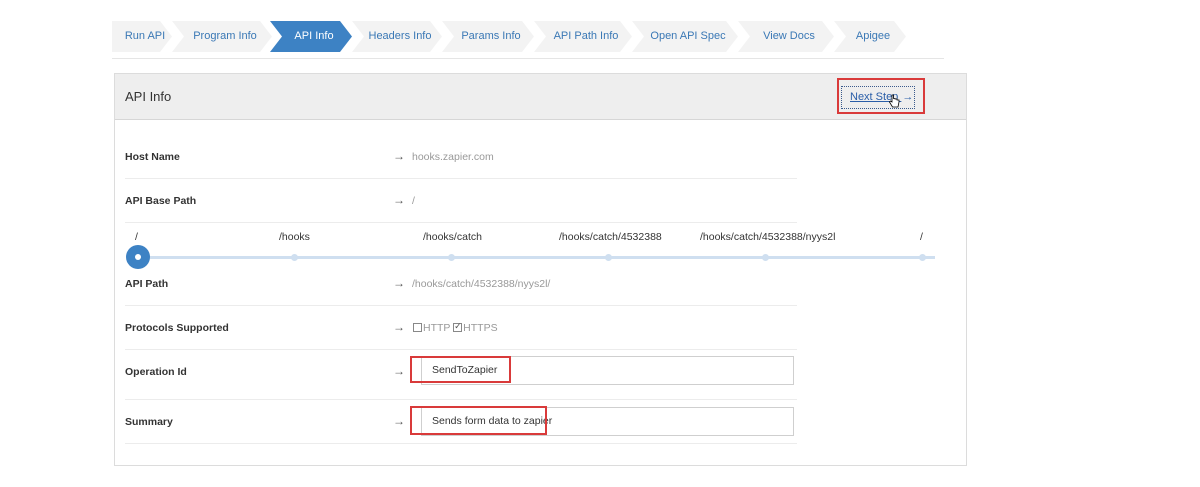 Image resolution: width=1200 pixels, height=487 pixels. Describe the element at coordinates (453, 157) in the screenshot. I see `host-name-value: hooks.zapier.com` at that location.